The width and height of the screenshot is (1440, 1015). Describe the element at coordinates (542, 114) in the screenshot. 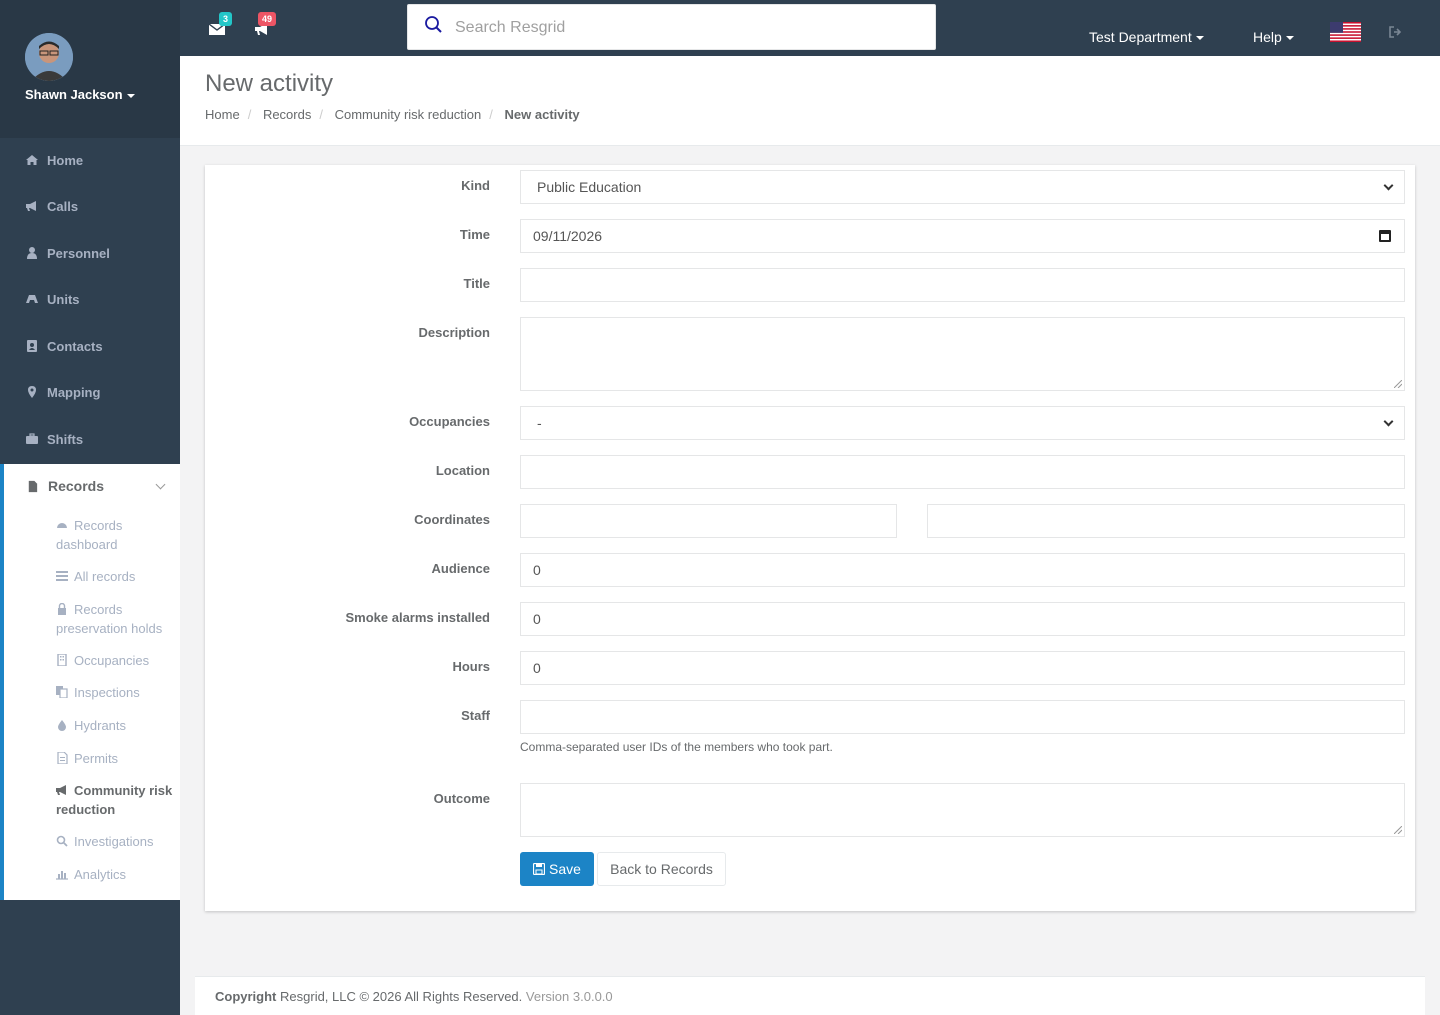

I see `breadcrumb-current: New activity` at that location.